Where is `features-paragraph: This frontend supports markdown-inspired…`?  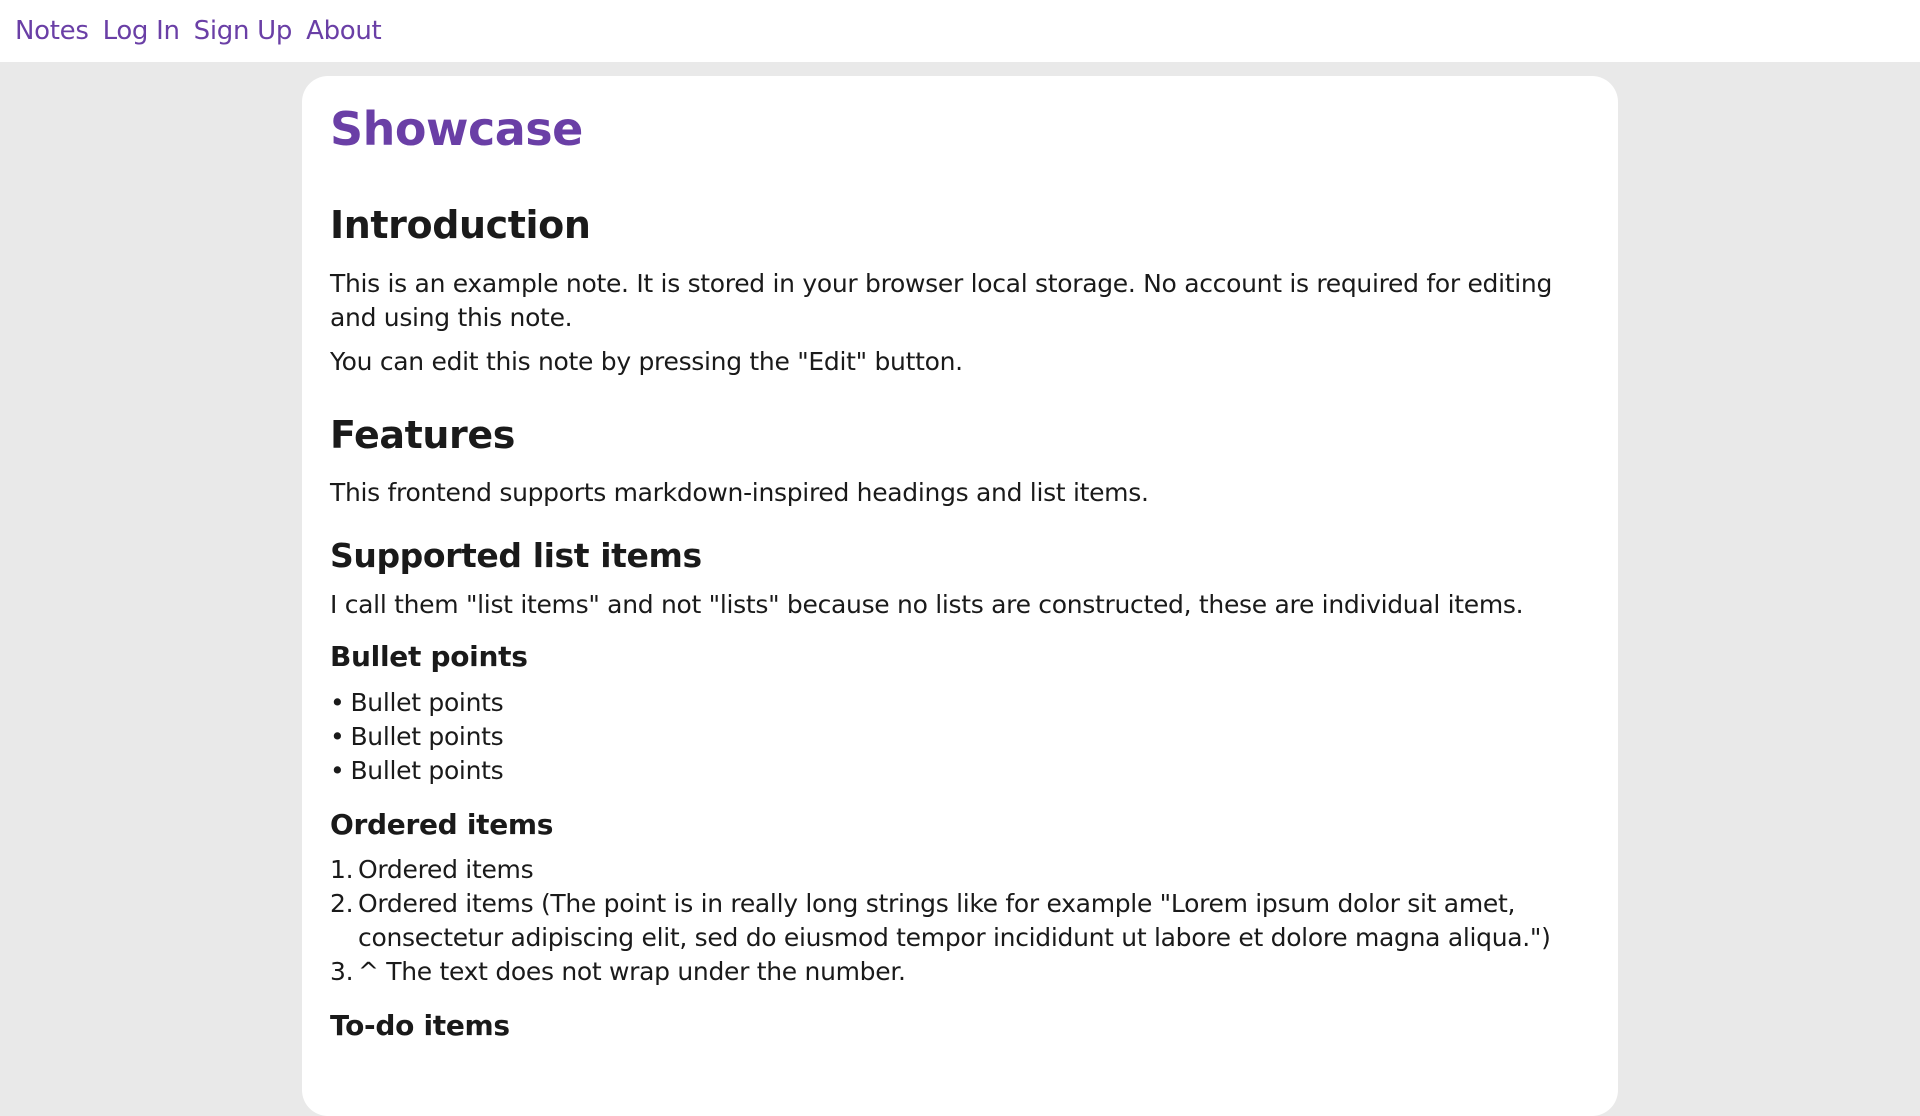
features-paragraph: This frontend supports markdown-inspired… is located at coordinates (739, 493).